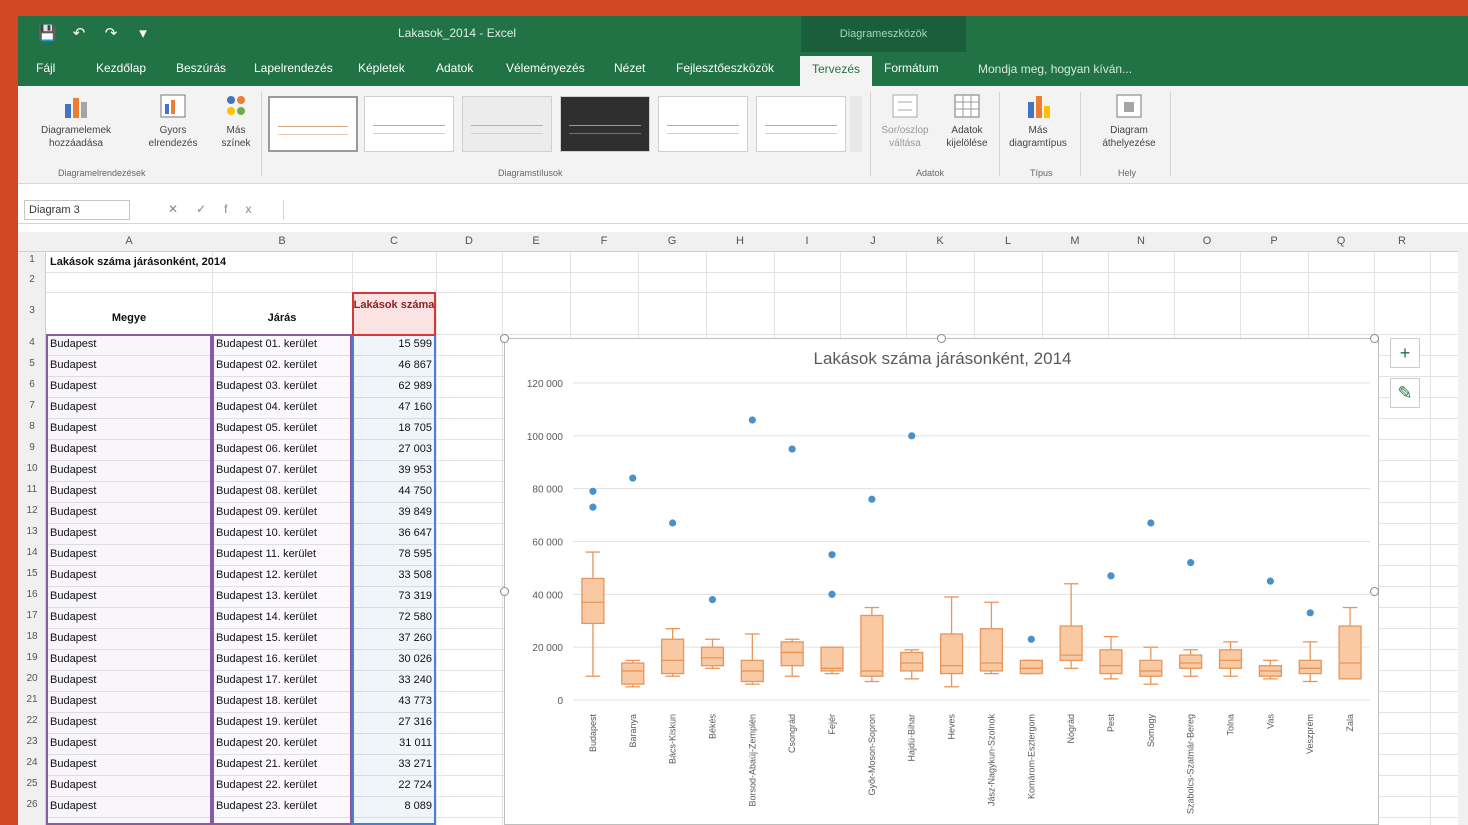 This screenshot has width=1468, height=825. Describe the element at coordinates (32, 384) in the screenshot. I see `row-header: 6` at that location.